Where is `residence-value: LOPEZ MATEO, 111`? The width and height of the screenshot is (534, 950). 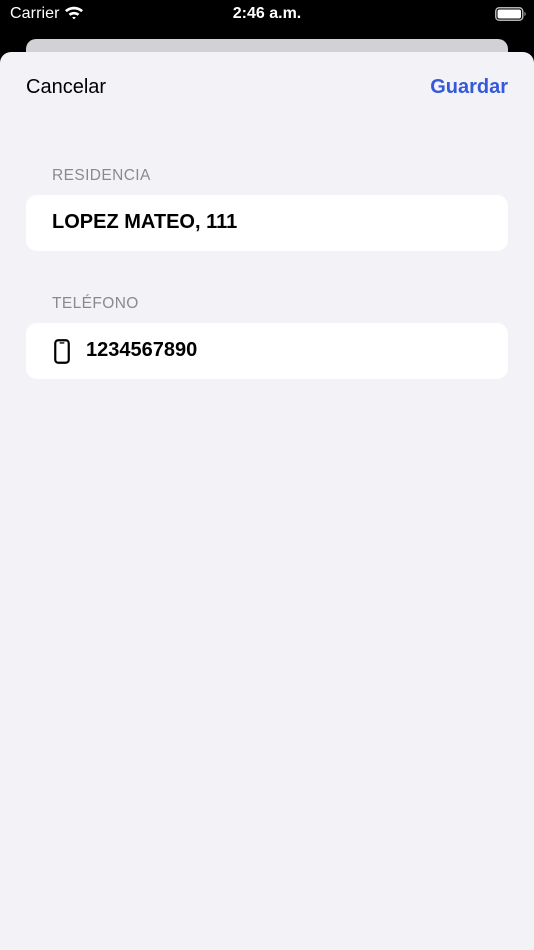
residence-value: LOPEZ MATEO, 111 is located at coordinates (145, 222).